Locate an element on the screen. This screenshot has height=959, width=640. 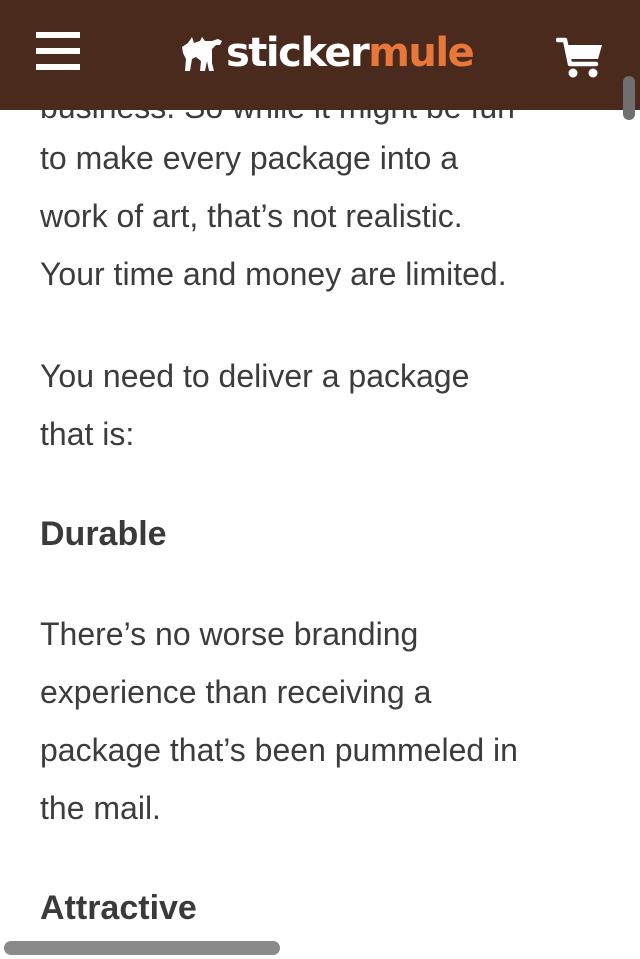
logo-mule-text: mule is located at coordinates (421, 53).